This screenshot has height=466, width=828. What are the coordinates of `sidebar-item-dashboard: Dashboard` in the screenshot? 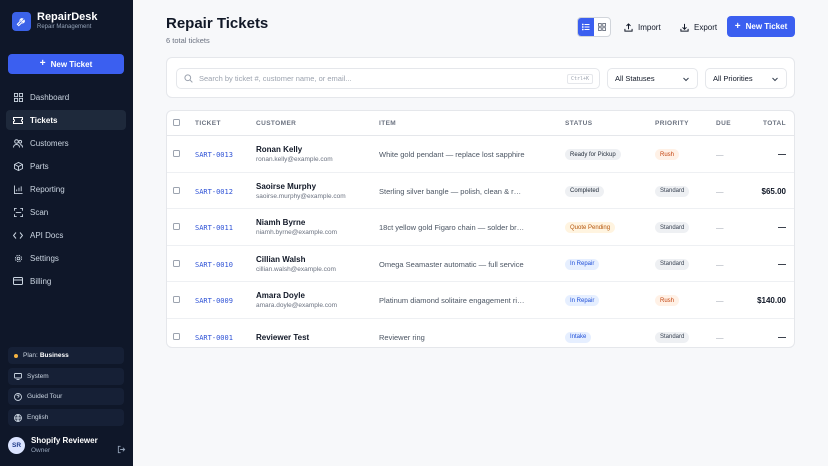 It's located at (66, 97).